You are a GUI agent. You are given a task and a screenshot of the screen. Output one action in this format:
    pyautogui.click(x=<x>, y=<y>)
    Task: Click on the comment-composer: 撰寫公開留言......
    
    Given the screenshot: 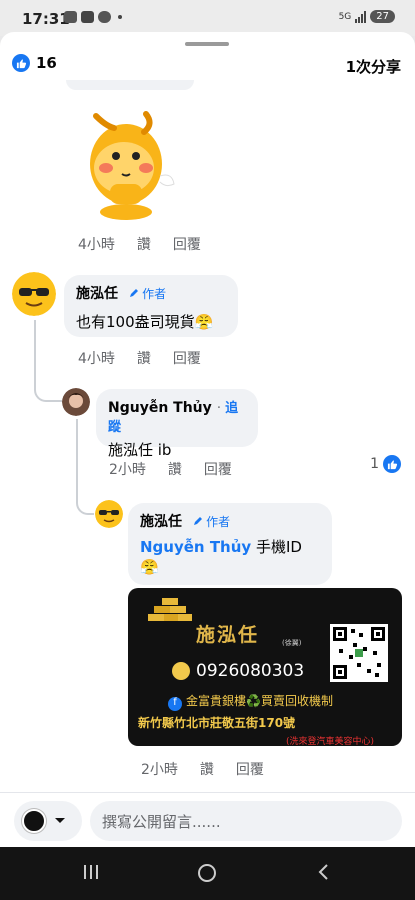 What is the action you would take?
    pyautogui.click(x=207, y=819)
    